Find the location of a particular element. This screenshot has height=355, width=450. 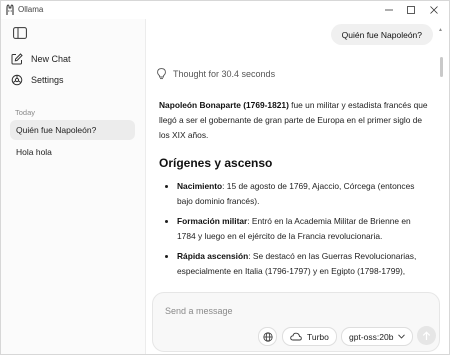

cloud-icon is located at coordinates (296, 336).